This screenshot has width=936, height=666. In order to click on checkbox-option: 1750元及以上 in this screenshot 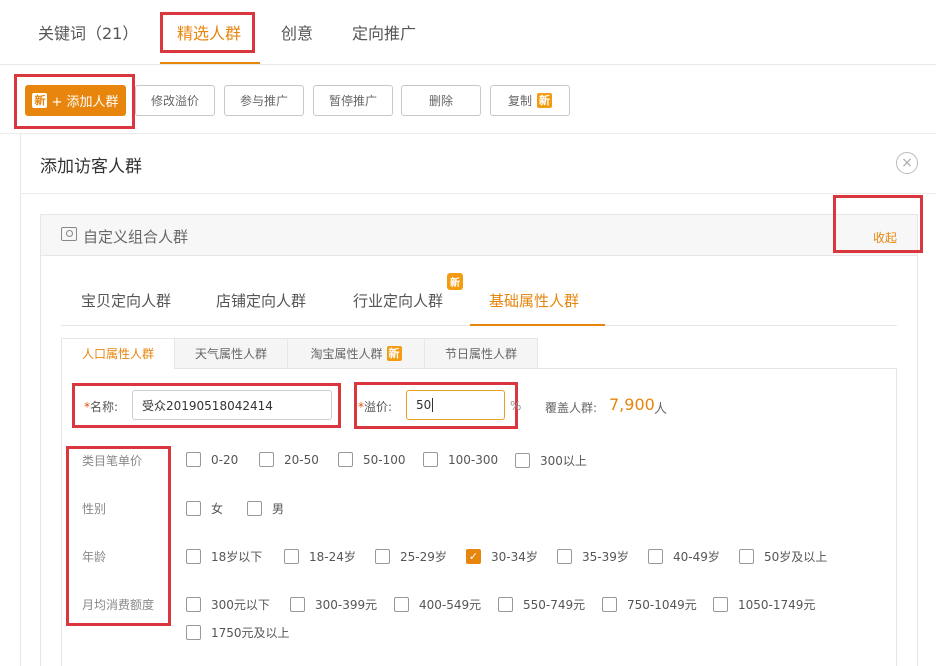, I will do `click(238, 632)`.